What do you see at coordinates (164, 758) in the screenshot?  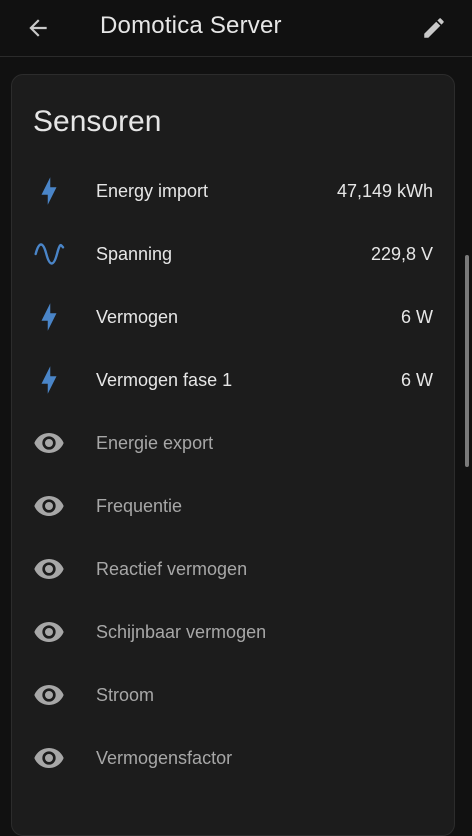 I see `sensor-name: Vermogensfactor` at bounding box center [164, 758].